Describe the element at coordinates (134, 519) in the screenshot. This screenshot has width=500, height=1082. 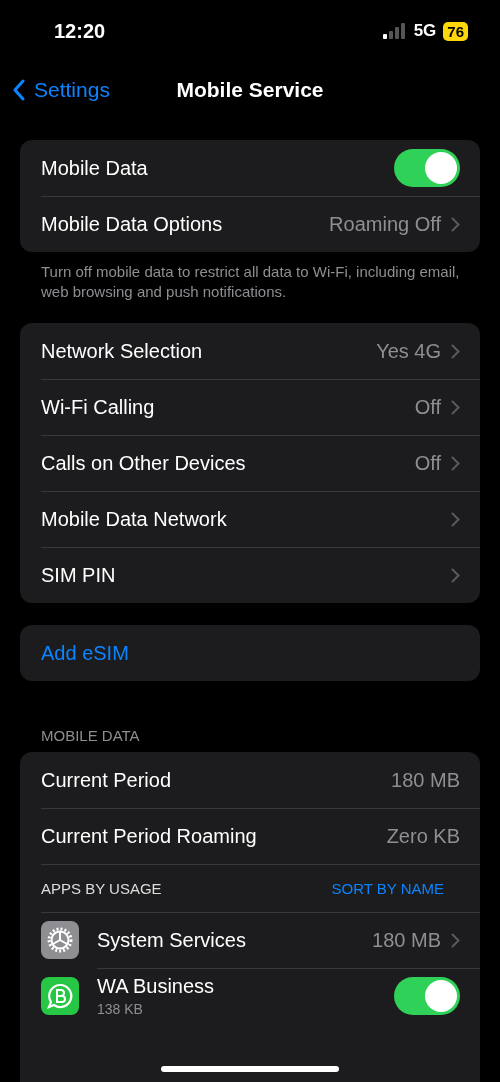
I see `row-label: Mobile Data Network` at that location.